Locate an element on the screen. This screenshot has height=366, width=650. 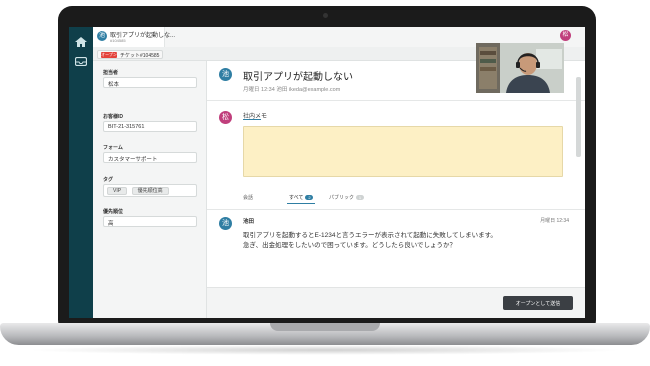
message-line-2: 急ぎ、出金処理をしたいので困っています。どうしたら良いでしょうか？ is located at coordinates (350, 245).